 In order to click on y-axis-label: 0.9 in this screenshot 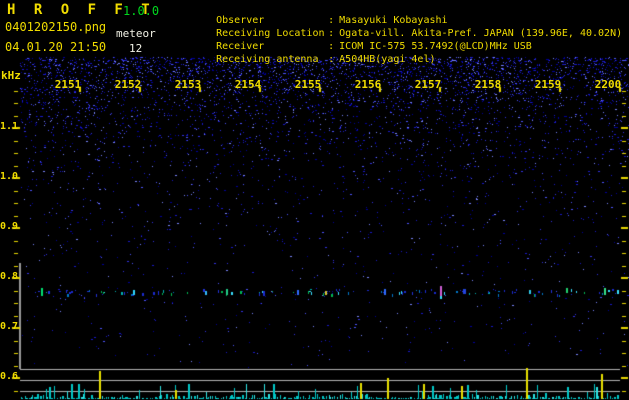, I will do `click(9, 226)`.